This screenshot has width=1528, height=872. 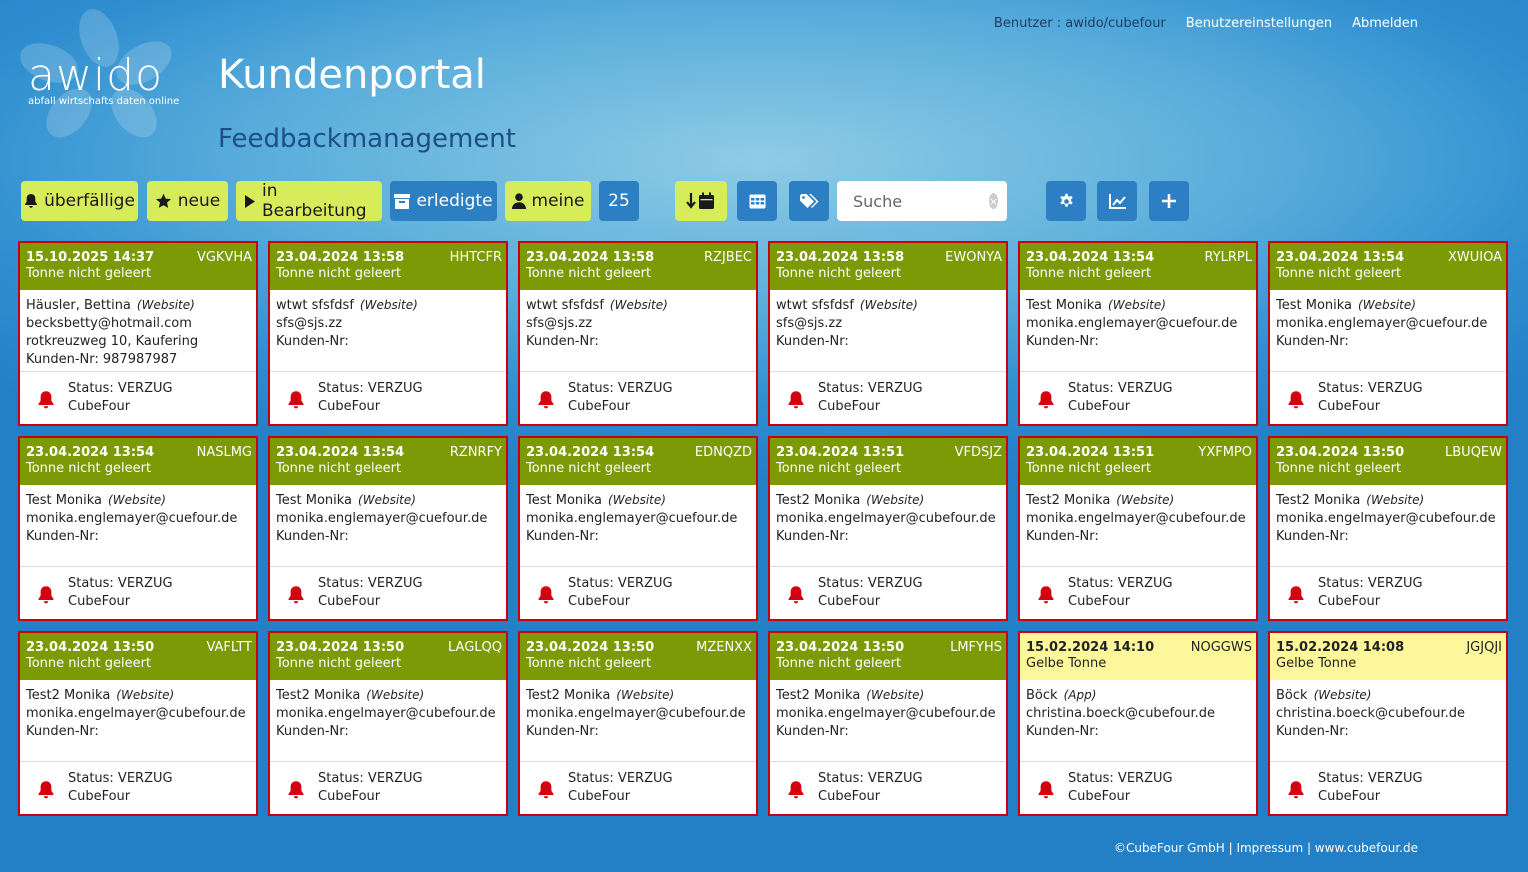 What do you see at coordinates (1132, 323) in the screenshot?
I see `card-email: monika.englemayer@cuefour.de` at bounding box center [1132, 323].